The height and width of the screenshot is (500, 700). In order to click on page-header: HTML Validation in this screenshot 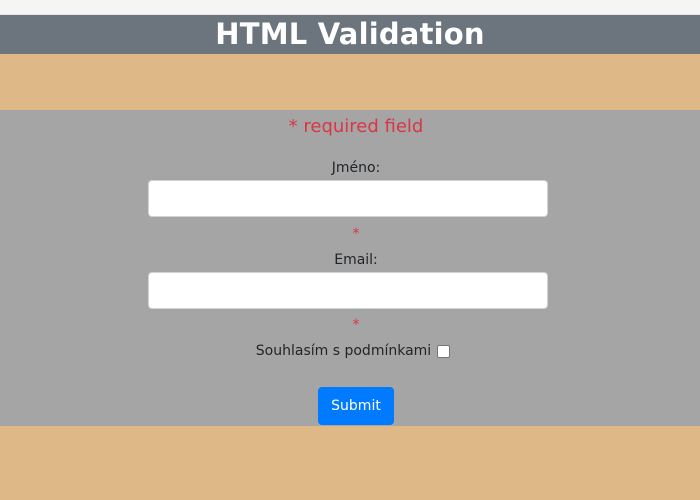, I will do `click(350, 34)`.